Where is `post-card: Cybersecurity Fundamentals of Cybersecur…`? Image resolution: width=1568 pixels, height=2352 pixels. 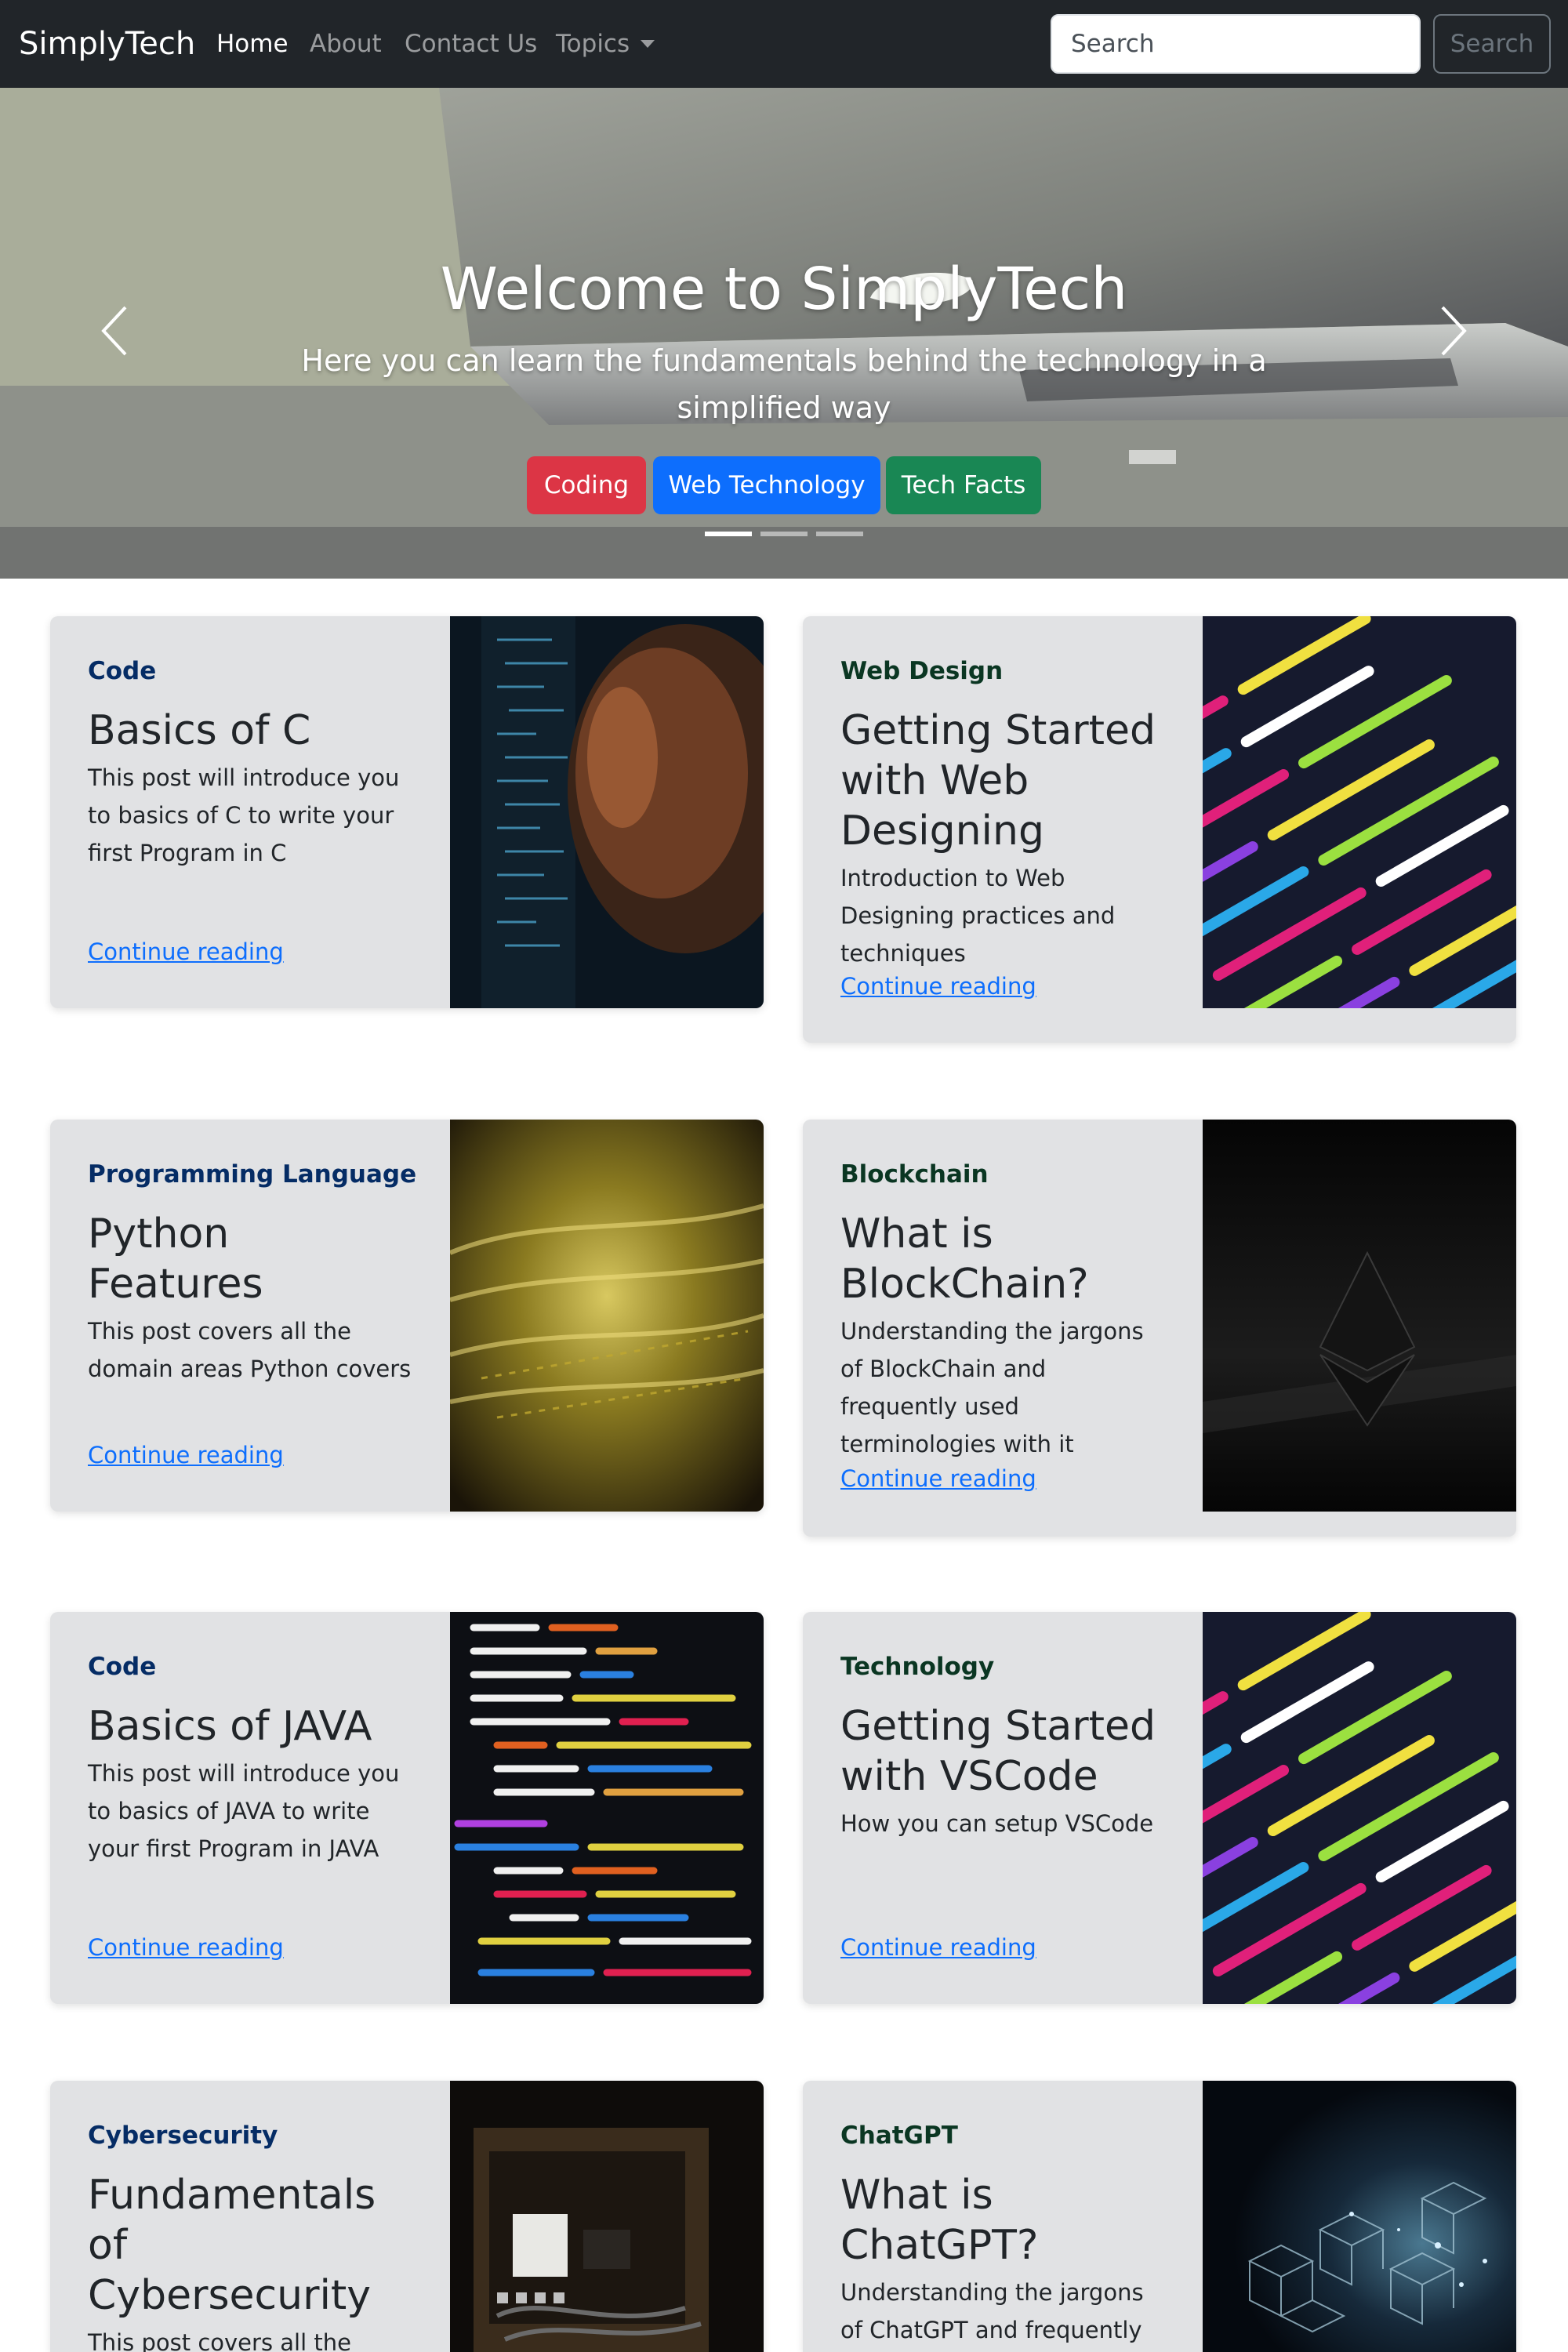 post-card: Cybersecurity Fundamentals of Cybersecur… is located at coordinates (407, 2216).